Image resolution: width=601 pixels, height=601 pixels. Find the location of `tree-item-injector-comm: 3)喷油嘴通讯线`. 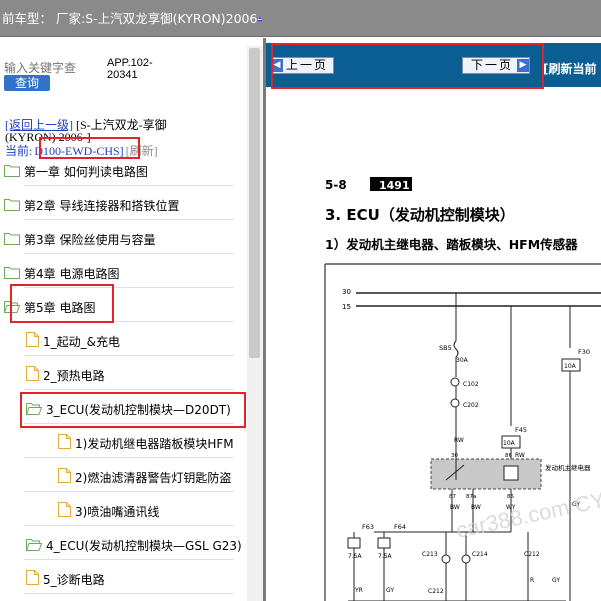

tree-item-injector-comm: 3)喷油嘴通讯线 is located at coordinates (108, 512).